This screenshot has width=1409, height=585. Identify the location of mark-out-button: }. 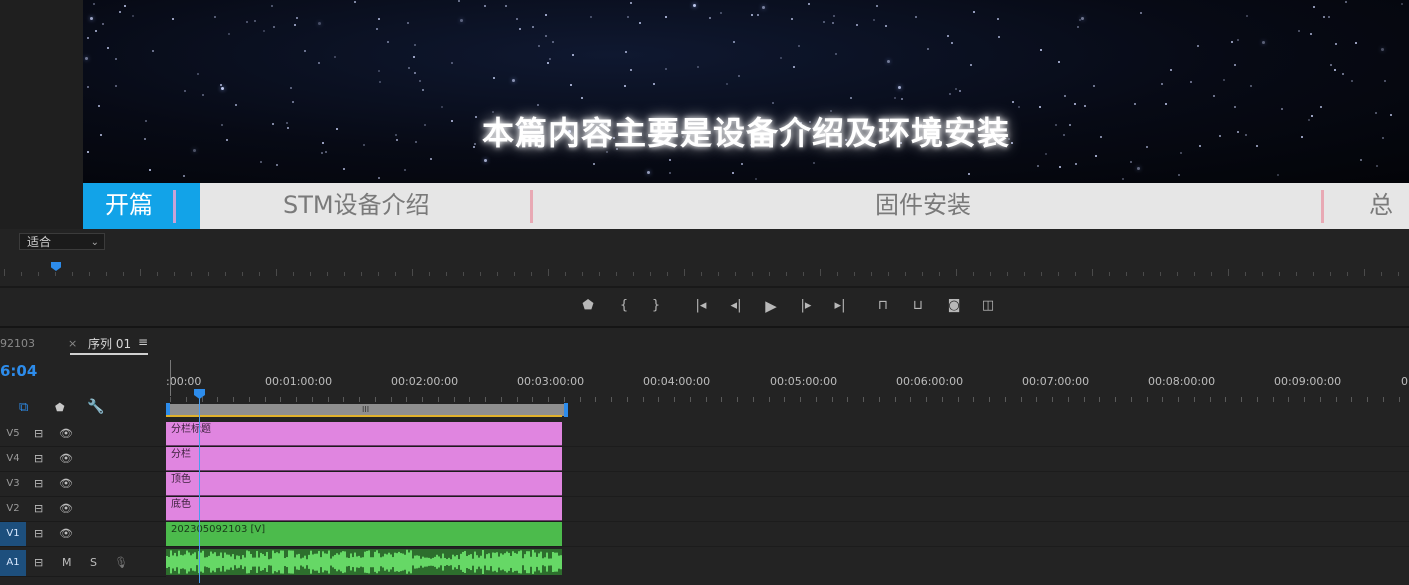
(656, 306).